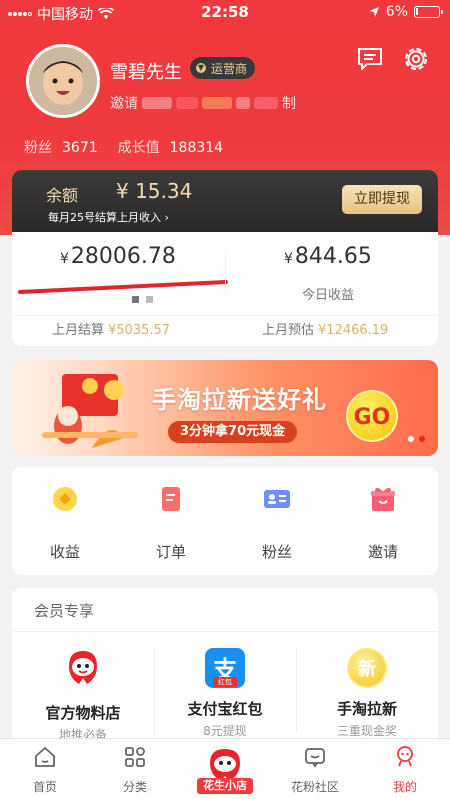 The height and width of the screenshot is (799, 450). I want to click on grid-label: 邀请, so click(382, 552).